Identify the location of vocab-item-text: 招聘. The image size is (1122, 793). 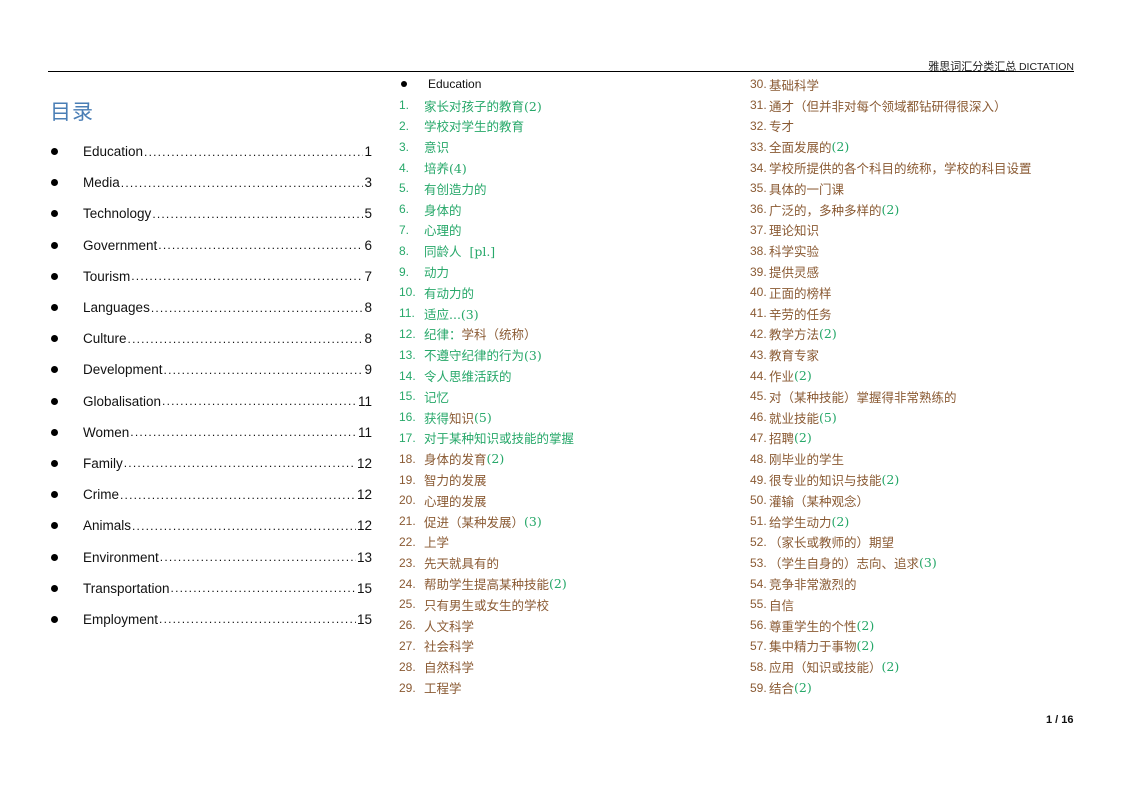
(782, 439).